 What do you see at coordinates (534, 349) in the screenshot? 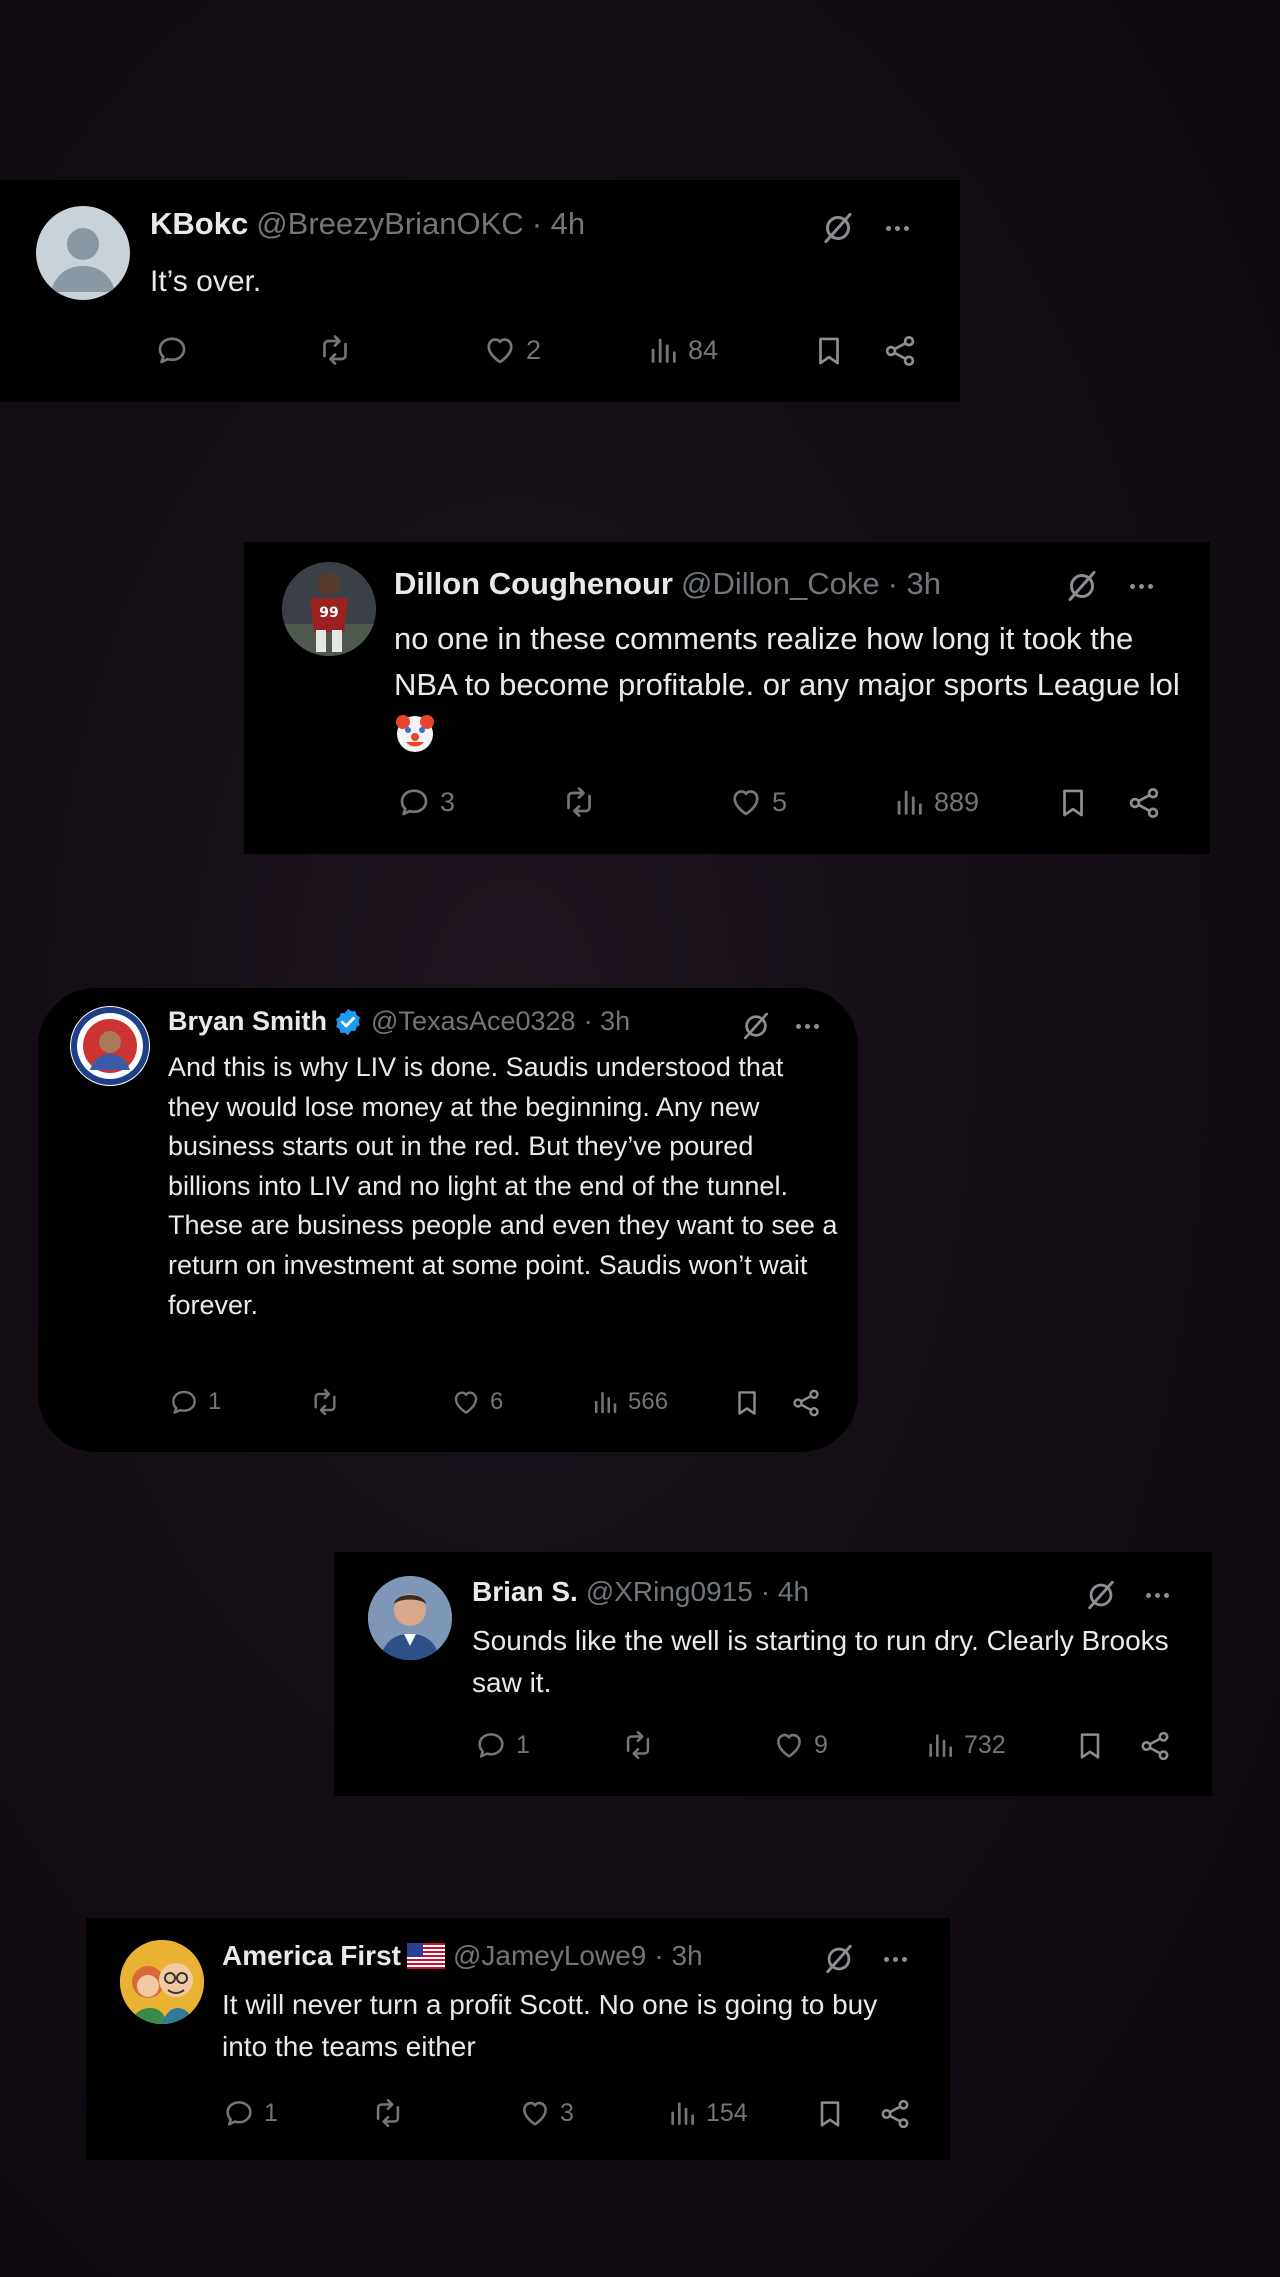
I see `like-count: 2` at bounding box center [534, 349].